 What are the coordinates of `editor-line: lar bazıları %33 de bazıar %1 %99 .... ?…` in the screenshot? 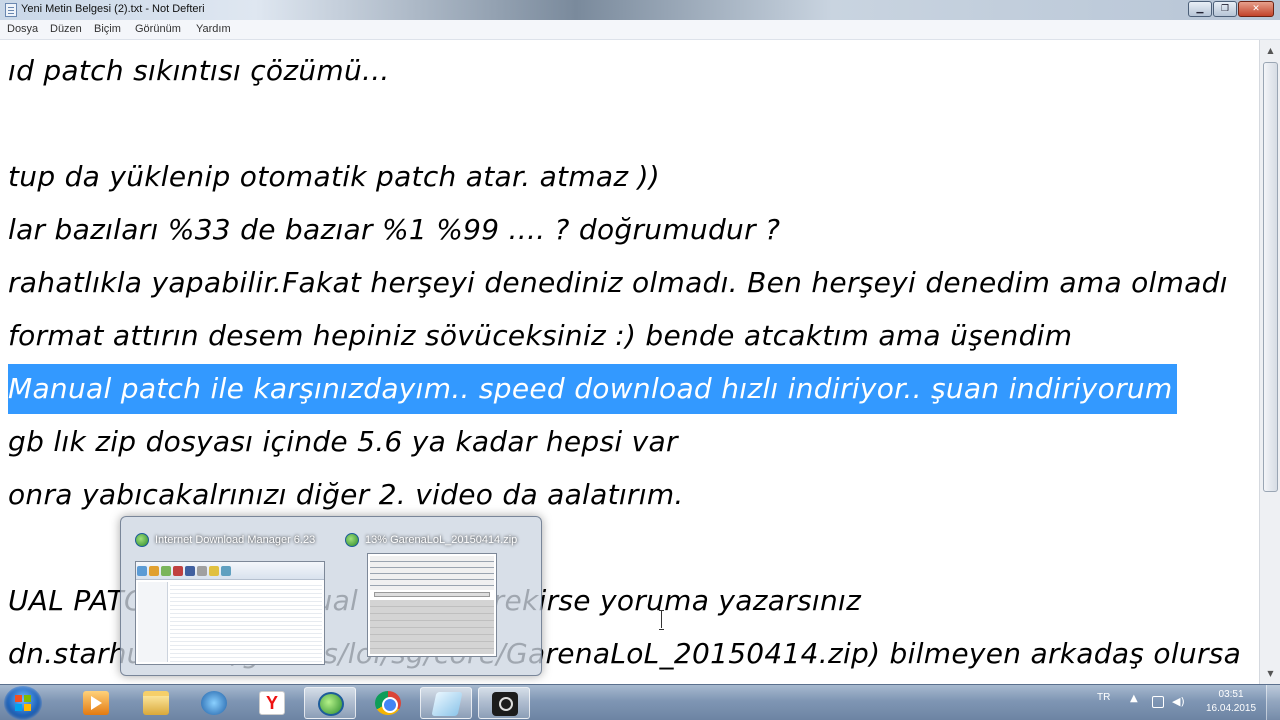 It's located at (394, 229).